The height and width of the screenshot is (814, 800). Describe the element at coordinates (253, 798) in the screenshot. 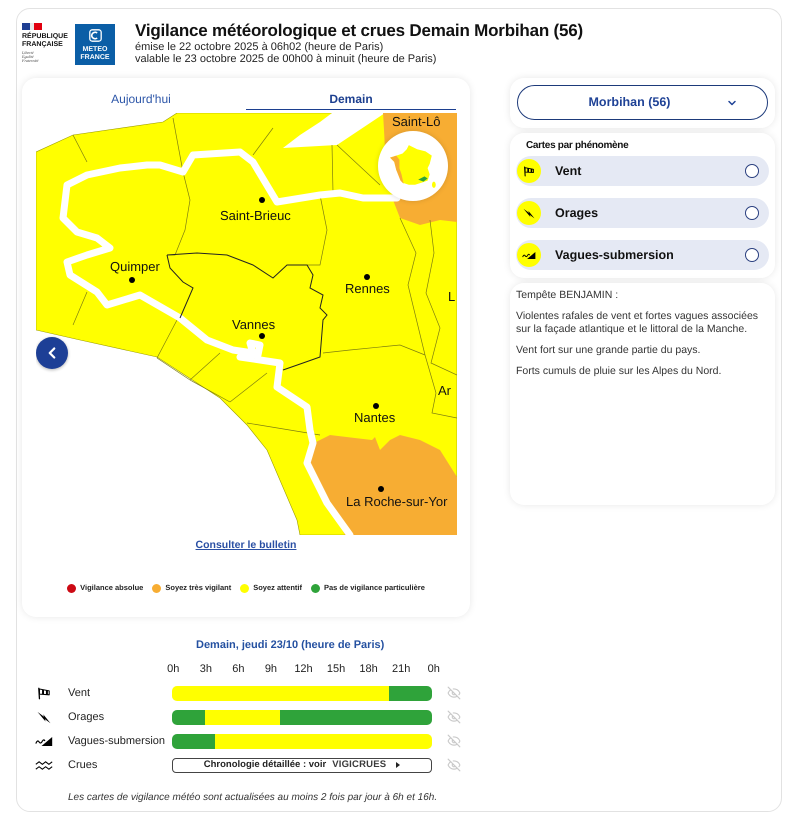

I see `update-note: Les cartes de vigilance météo sont actualisées au moins 2 fois par jour à 6h et 16h.` at that location.